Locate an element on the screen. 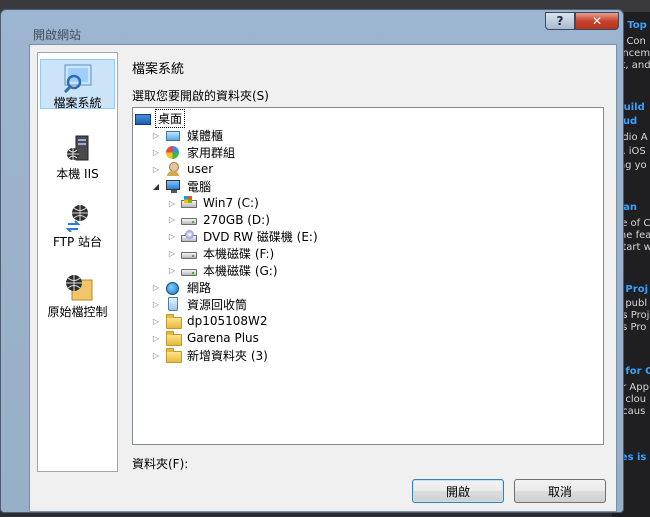  tree-node: ▷ DVD RW 磁碟機 (E:) is located at coordinates (243, 236).